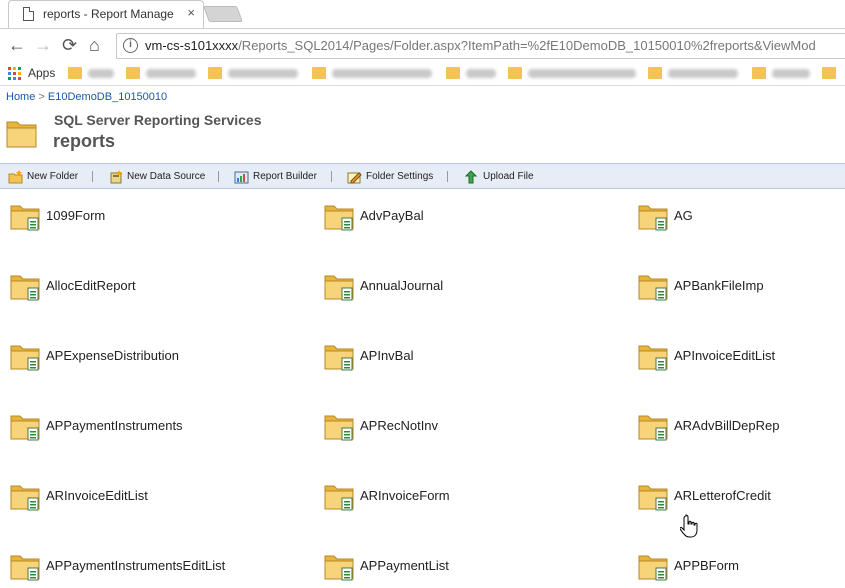  I want to click on folder-link: APPaymentInstrumentsEditList, so click(135, 565).